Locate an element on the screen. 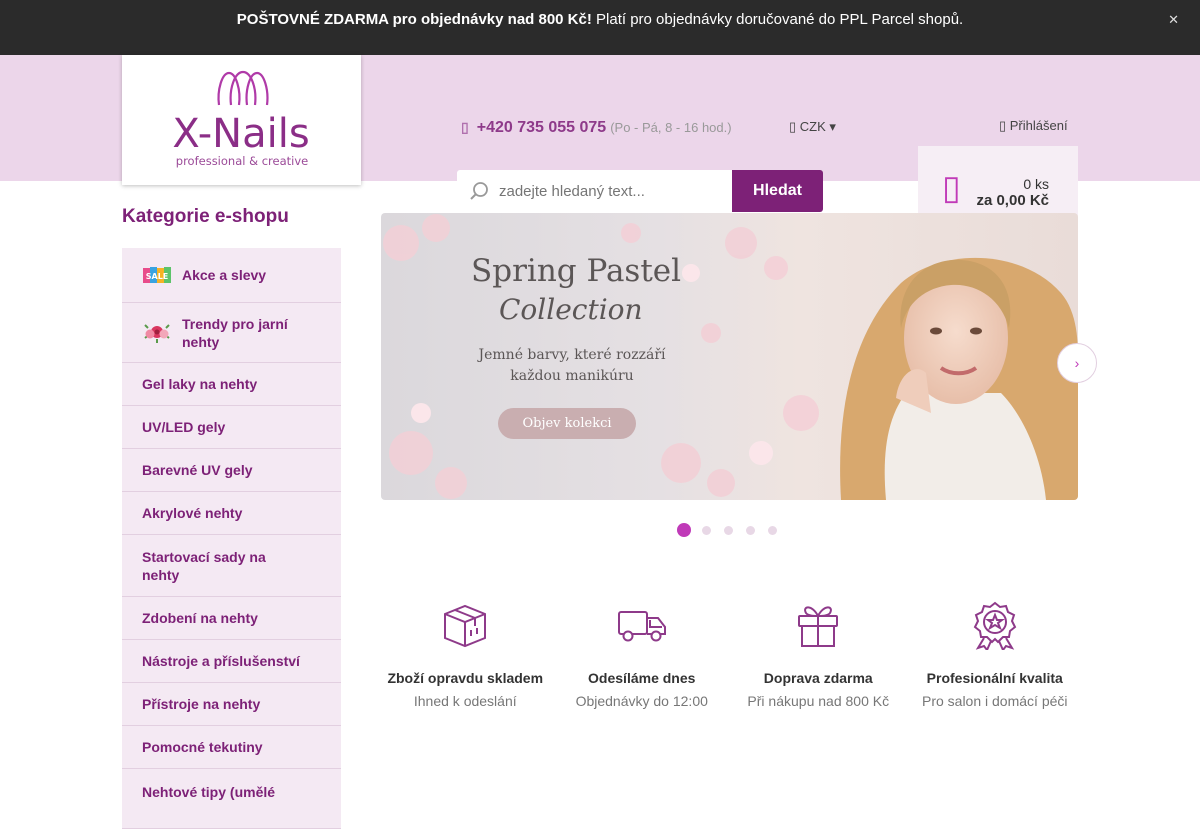 Image resolution: width=1200 pixels, height=829 pixels. sidebar-item-pristroje: Přístroje na nehty is located at coordinates (231, 704).